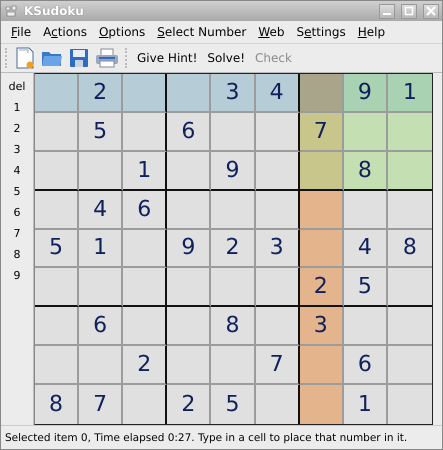  Describe the element at coordinates (25, 58) in the screenshot. I see `new-document-icon` at that location.